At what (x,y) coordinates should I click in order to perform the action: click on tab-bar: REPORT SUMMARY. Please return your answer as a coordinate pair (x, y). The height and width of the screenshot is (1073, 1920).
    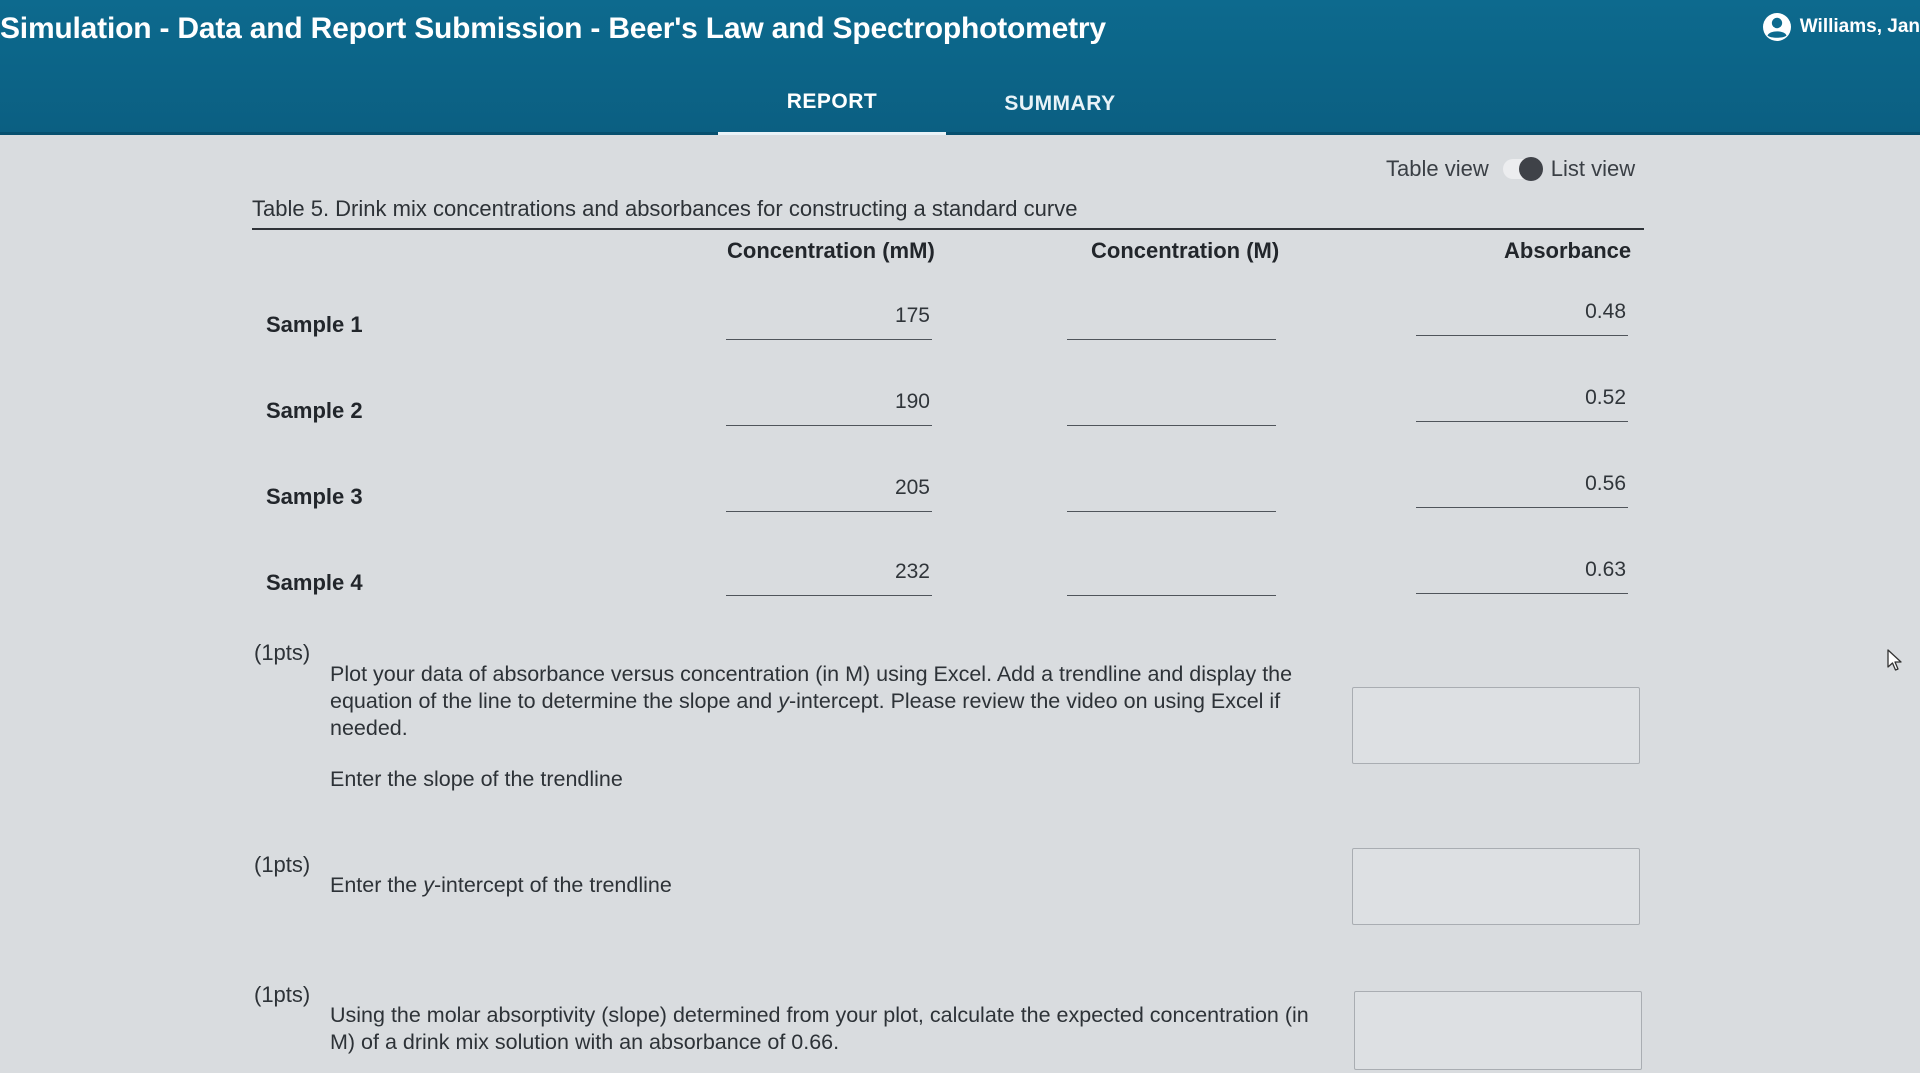
    Looking at the image, I should click on (946, 103).